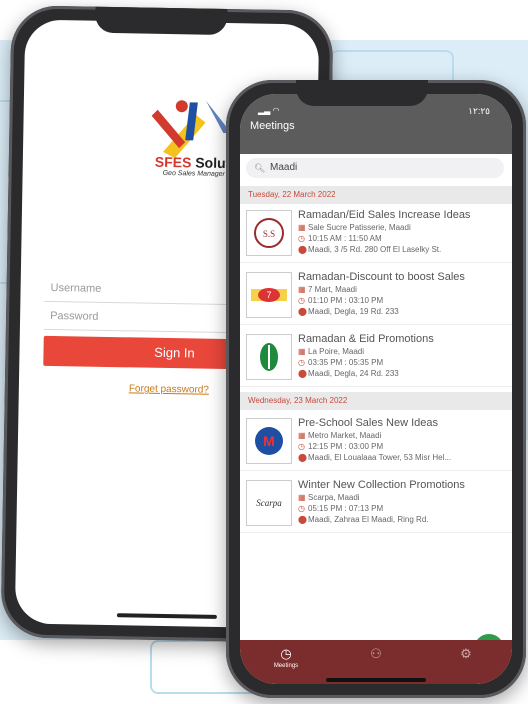 This screenshot has height=704, width=528. Describe the element at coordinates (341, 362) in the screenshot. I see `meeting-time: ◷ 03:35 PM : 05:35 PM` at that location.